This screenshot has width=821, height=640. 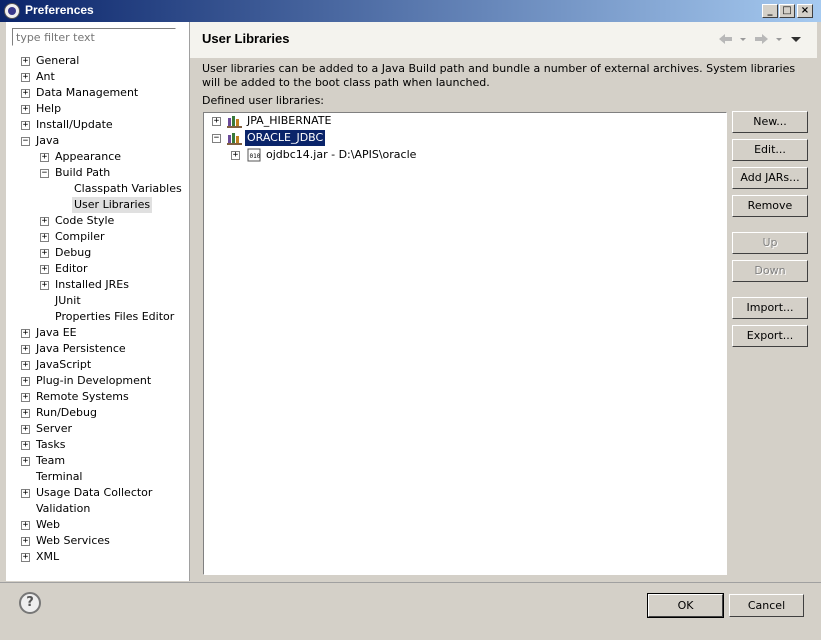 I want to click on nav-item-properties-files-editor: Properties Files Editor, so click(x=114, y=317).